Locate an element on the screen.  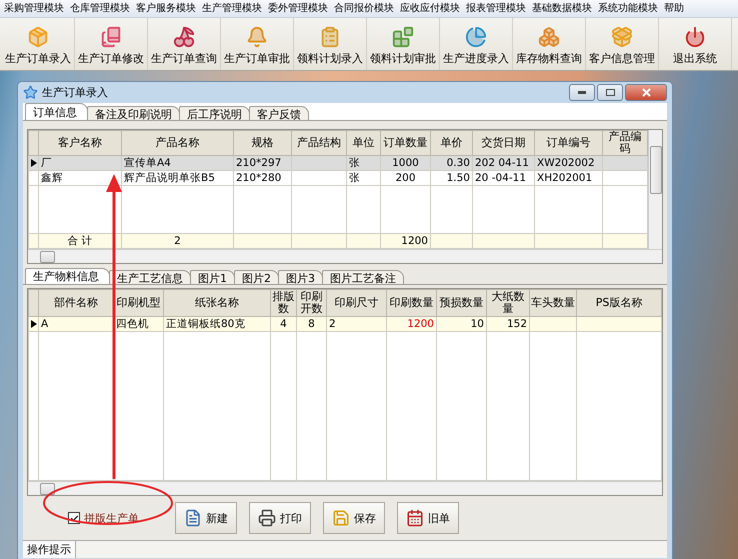
tab: 图片3 is located at coordinates (300, 277).